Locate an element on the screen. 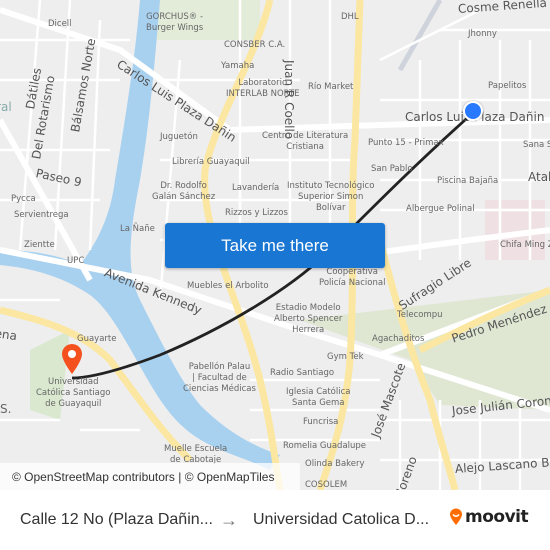  poi-label: Laboratorio INTERLAB NORTE is located at coordinates (263, 88).